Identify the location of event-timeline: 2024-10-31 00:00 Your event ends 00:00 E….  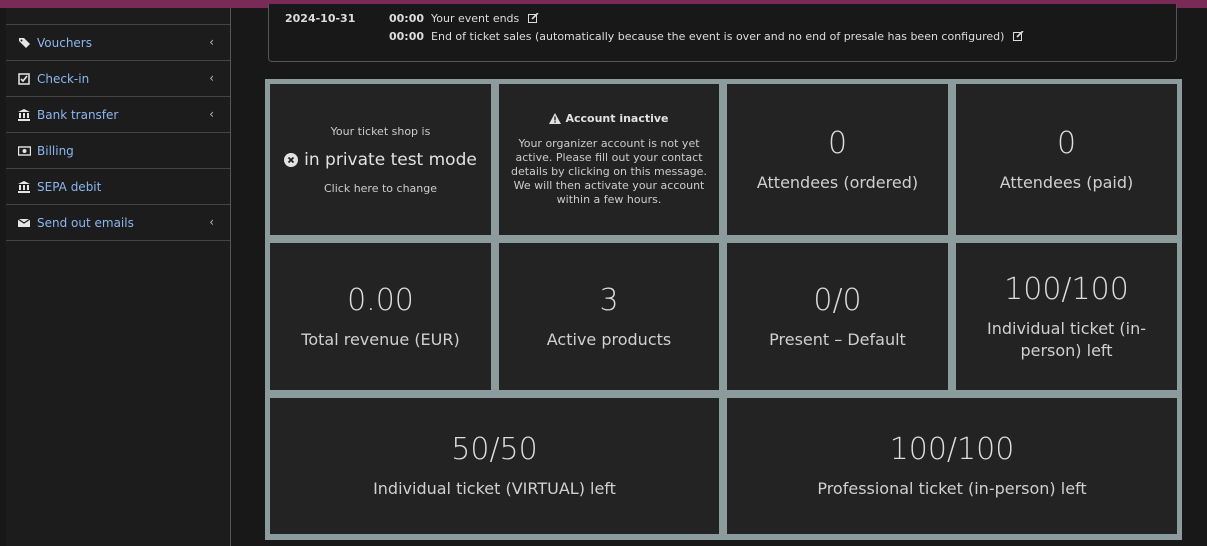
(722, 33).